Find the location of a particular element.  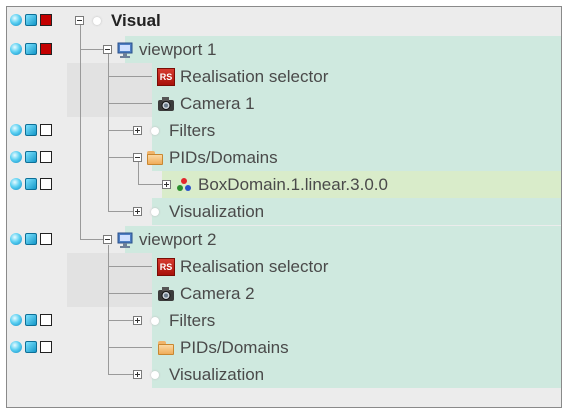

node-label-viewport-2: viewport 2 is located at coordinates (178, 239).